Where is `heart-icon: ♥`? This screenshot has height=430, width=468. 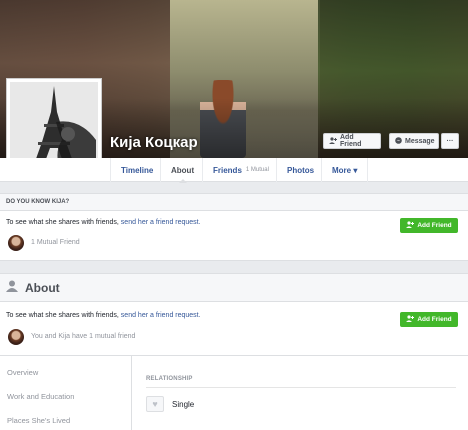
heart-icon: ♥ is located at coordinates (155, 404).